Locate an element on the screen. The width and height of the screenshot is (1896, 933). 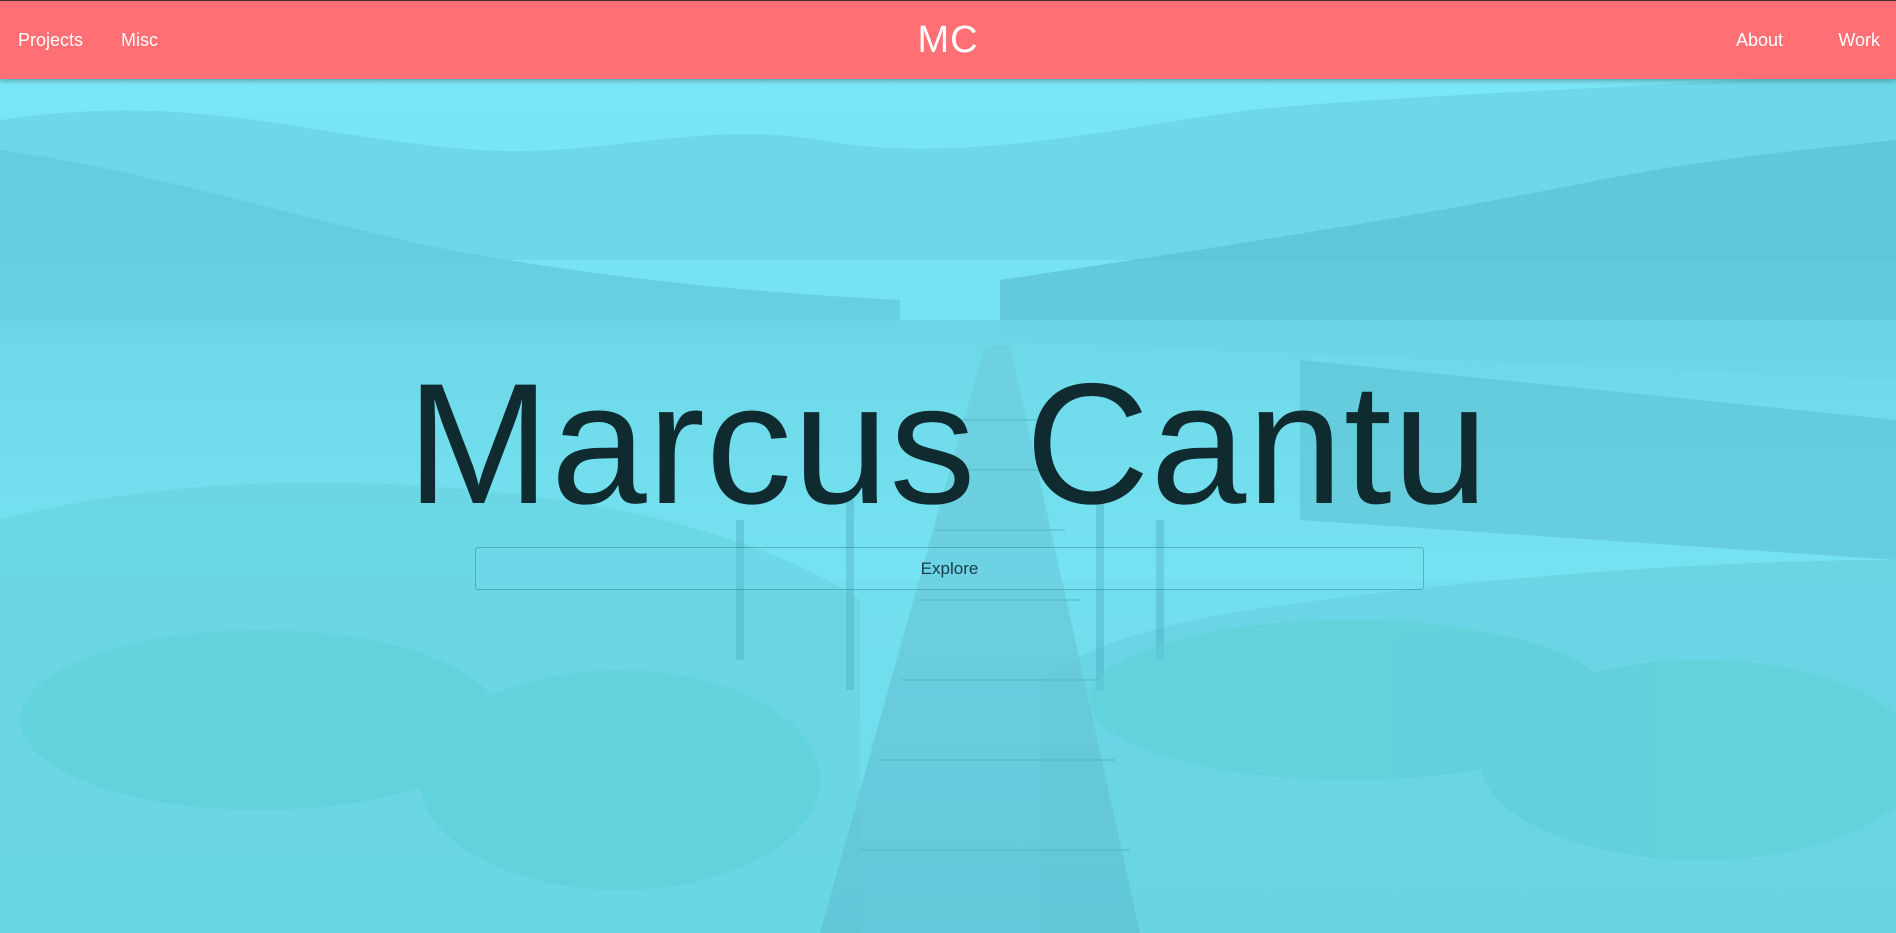
top-navbar: Projects Misc MC About Work is located at coordinates (948, 39).